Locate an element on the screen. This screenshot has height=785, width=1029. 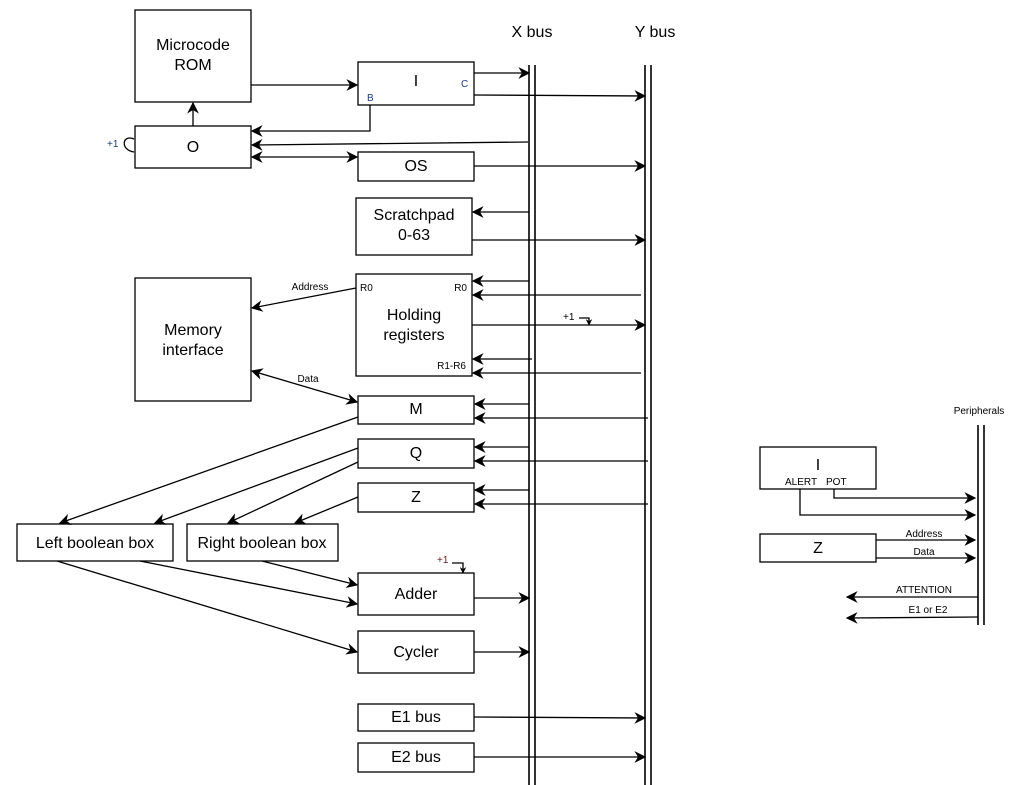
peripherals-bus is located at coordinates (981, 525).